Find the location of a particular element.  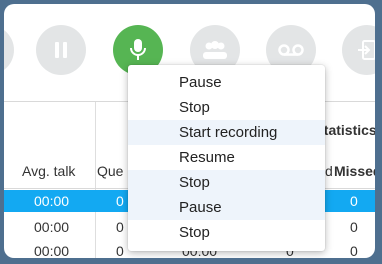

column-header-queue: Que is located at coordinates (110, 171).